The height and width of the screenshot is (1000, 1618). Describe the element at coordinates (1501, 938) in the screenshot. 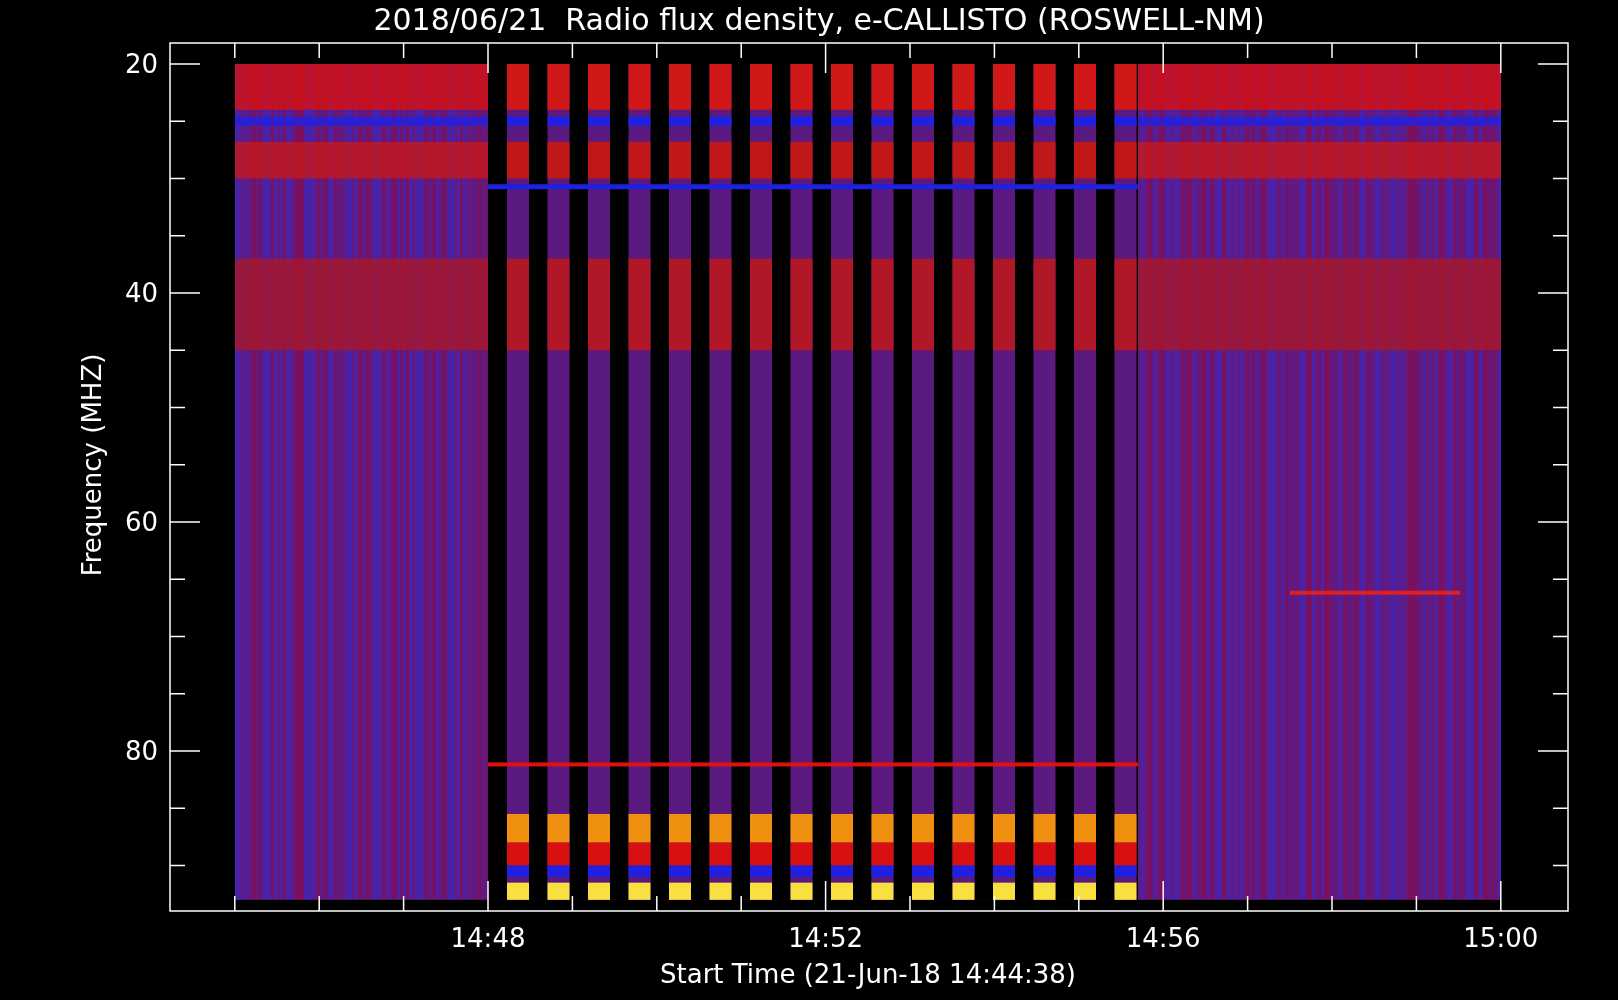

I see `x-tick-label: 15:00` at that location.